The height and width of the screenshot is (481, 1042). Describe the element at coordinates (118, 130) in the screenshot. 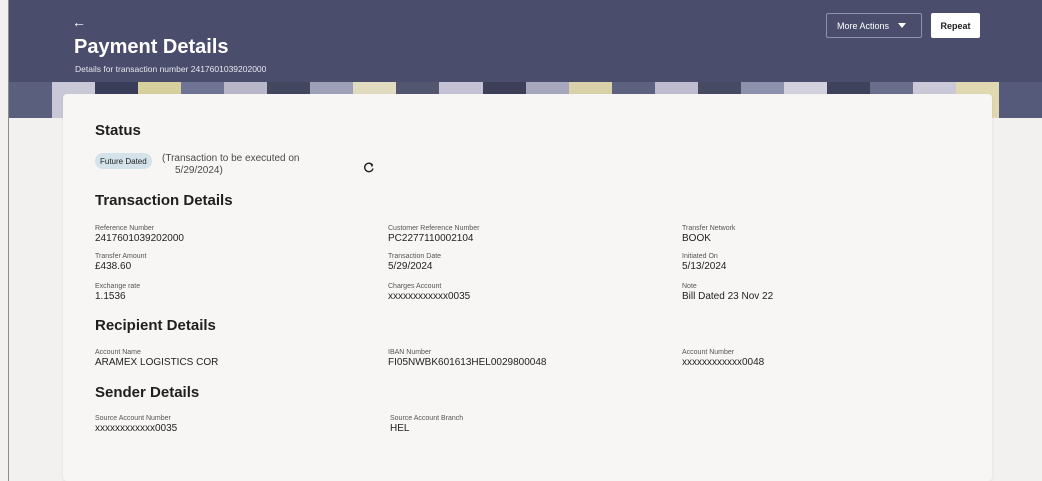

I see `status-section-title: Status` at that location.